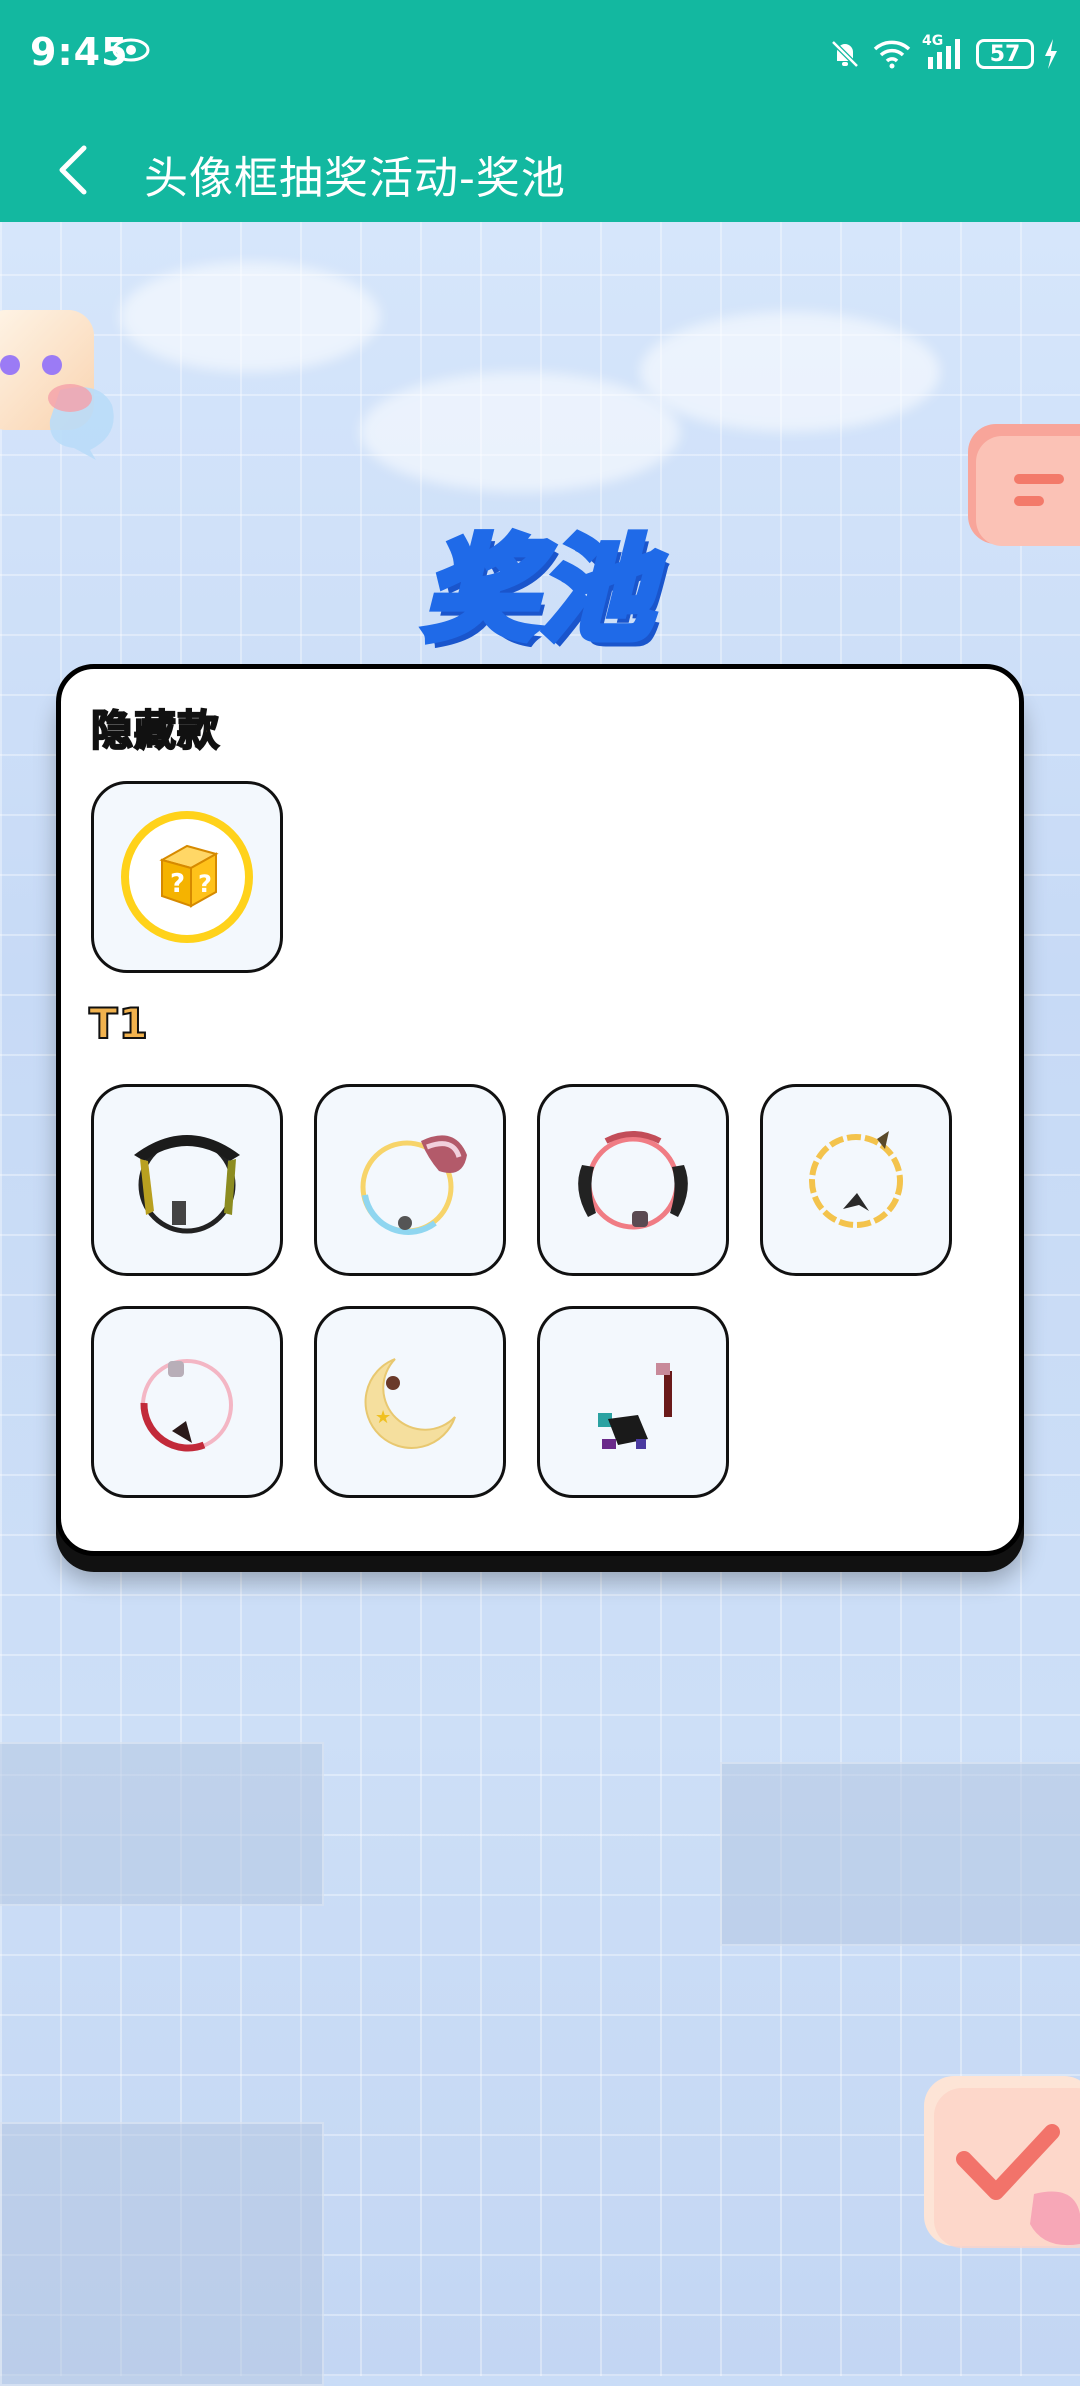  I want to click on eye-icon, so click(131, 50).